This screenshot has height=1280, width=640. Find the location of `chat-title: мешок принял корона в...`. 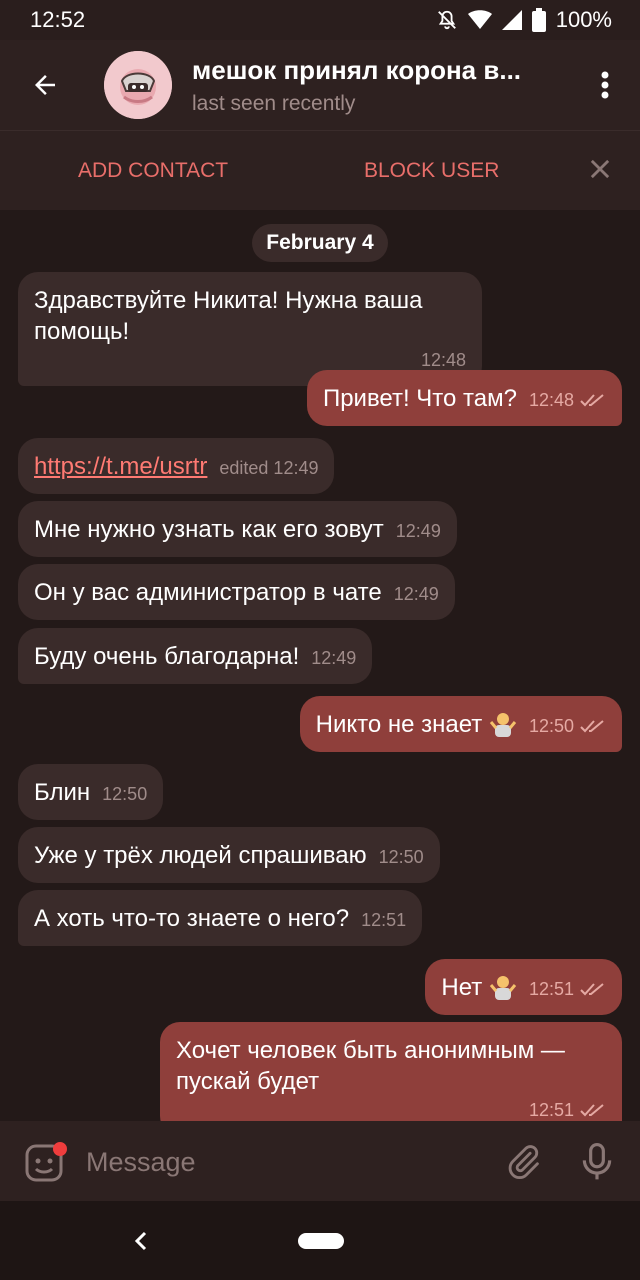

chat-title: мешок принял корона в... is located at coordinates (357, 69).